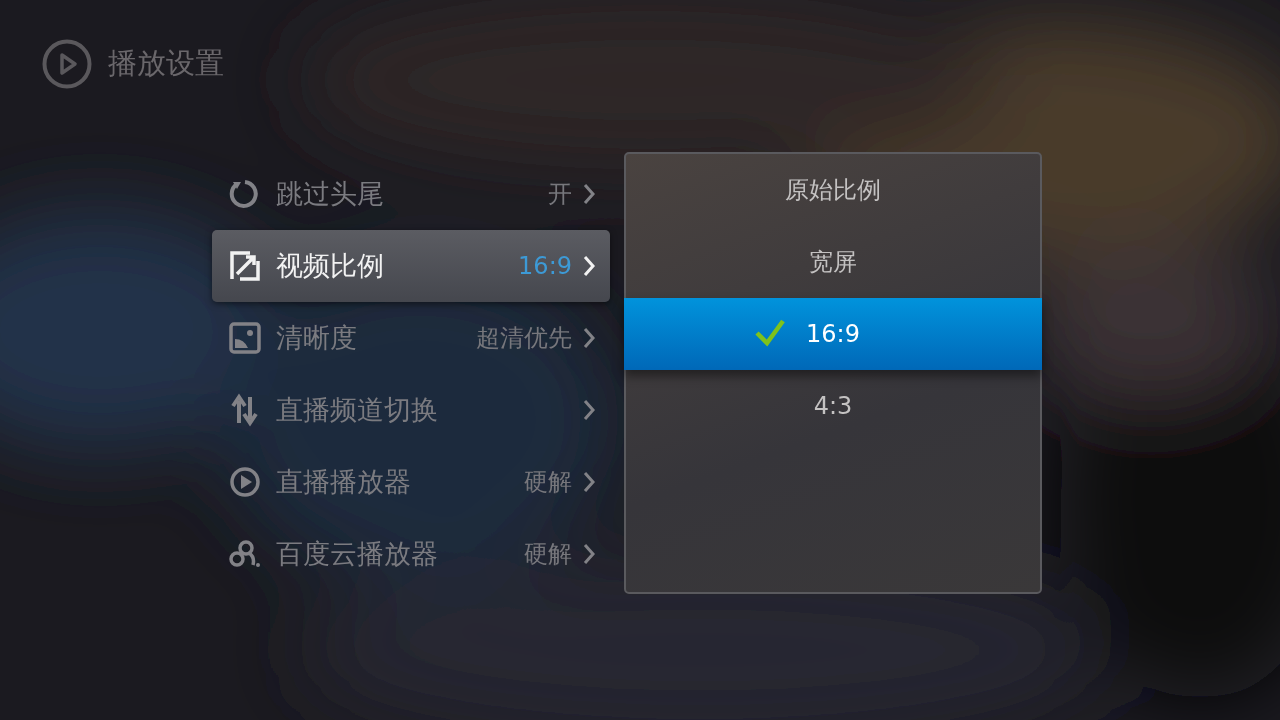 This screenshot has width=1280, height=720. I want to click on settings-item: 清晰度 超清优先, so click(411, 338).